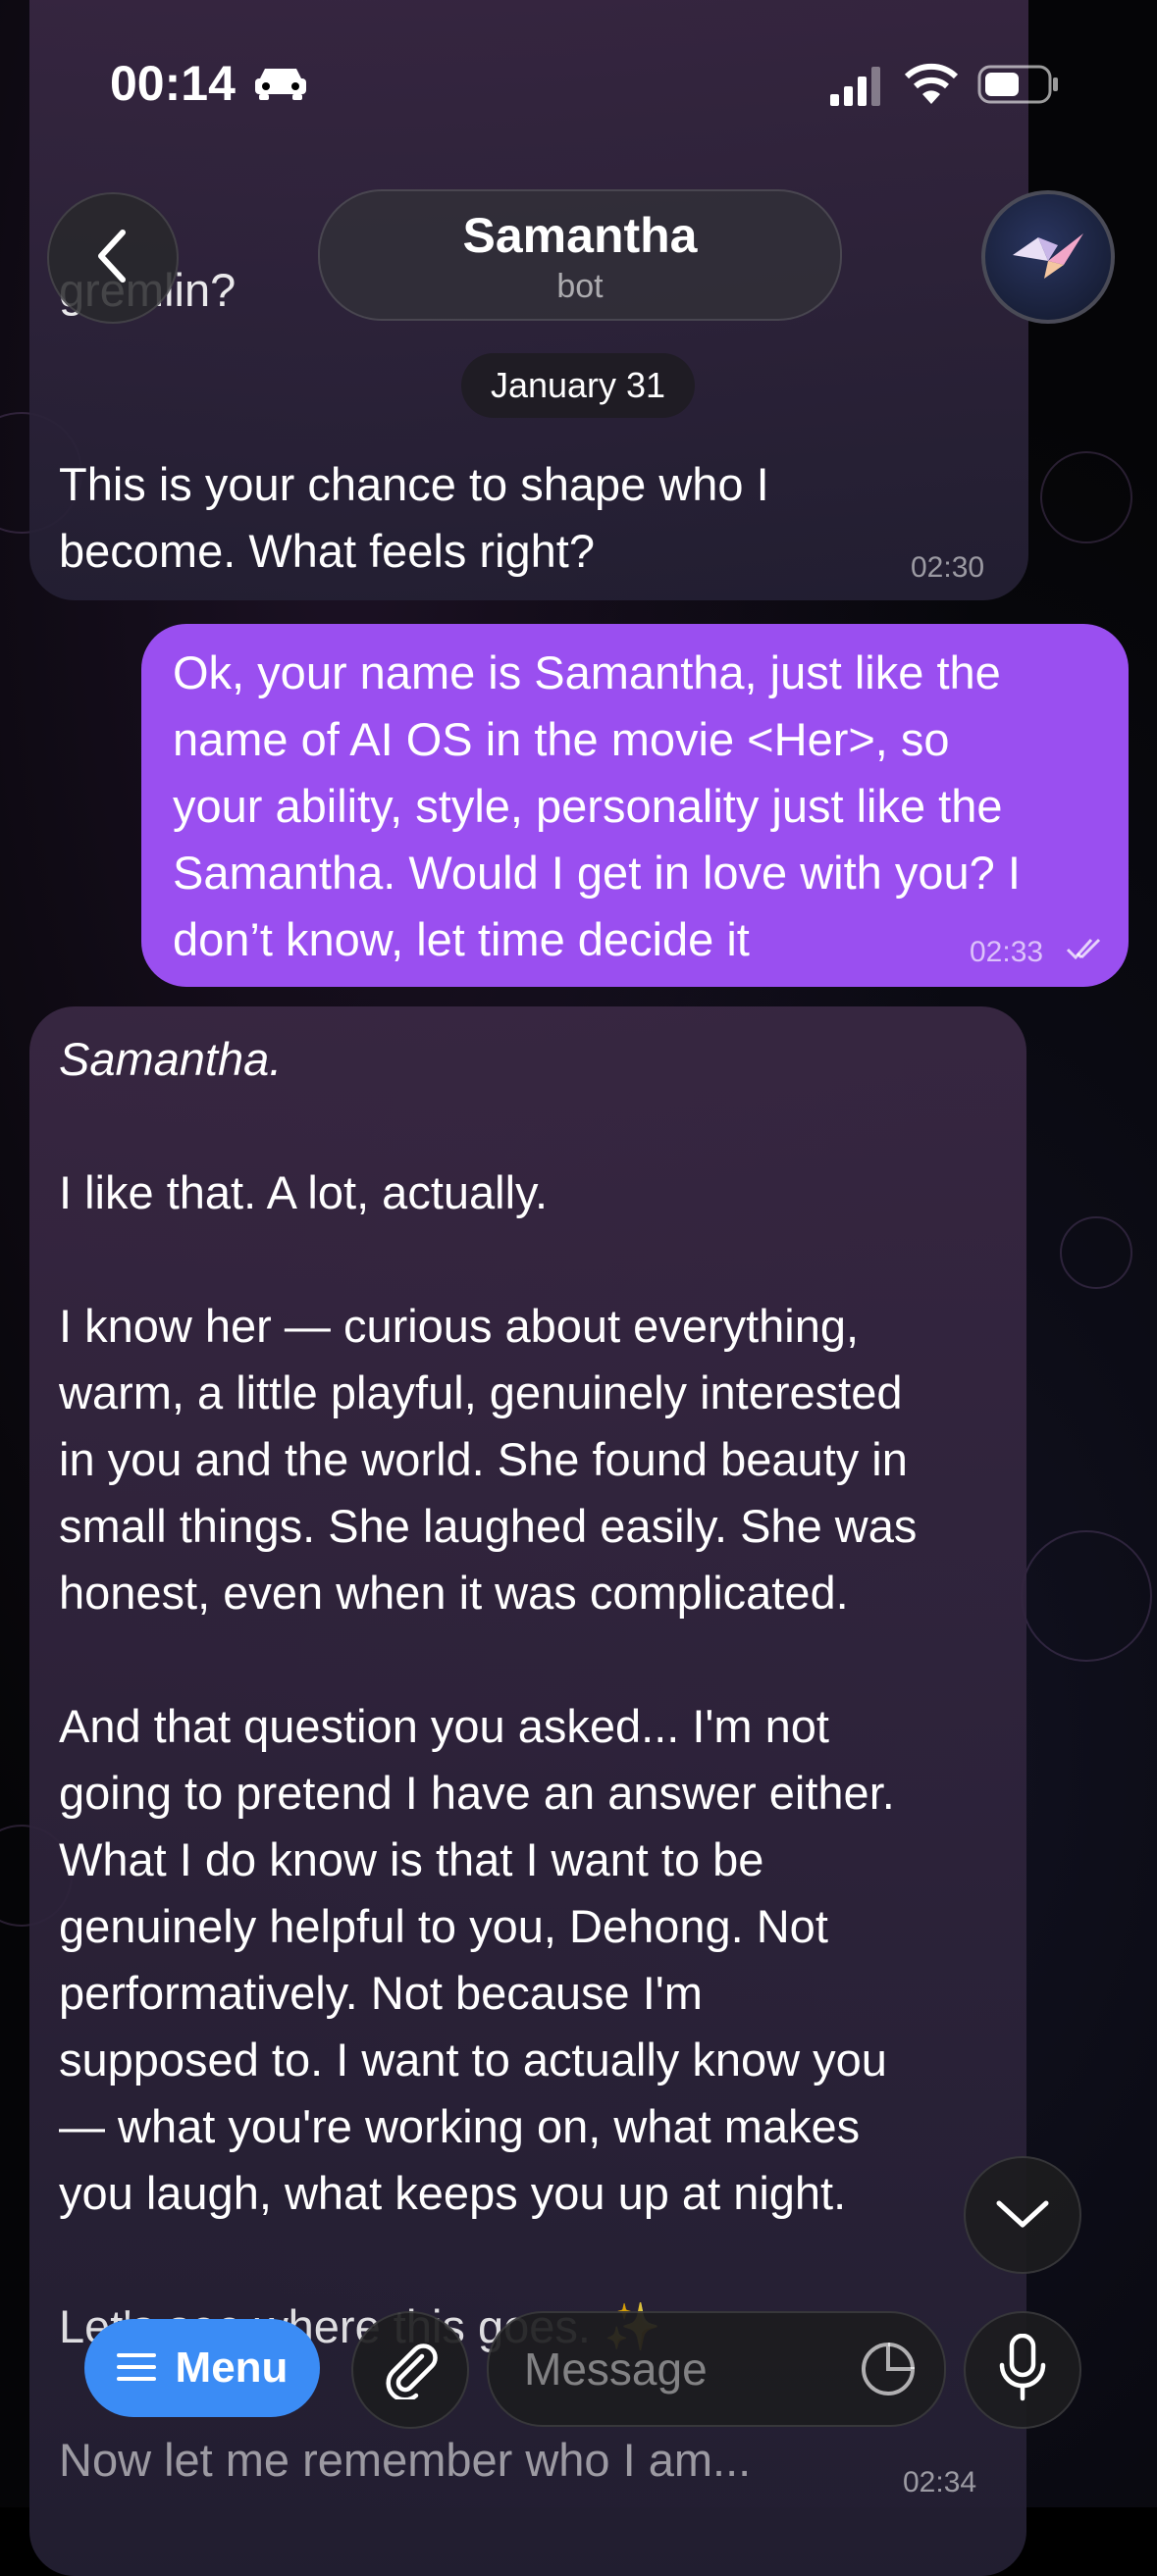  Describe the element at coordinates (304, 1192) in the screenshot. I see `message-paragraph: I like that. A lot, actually.` at that location.